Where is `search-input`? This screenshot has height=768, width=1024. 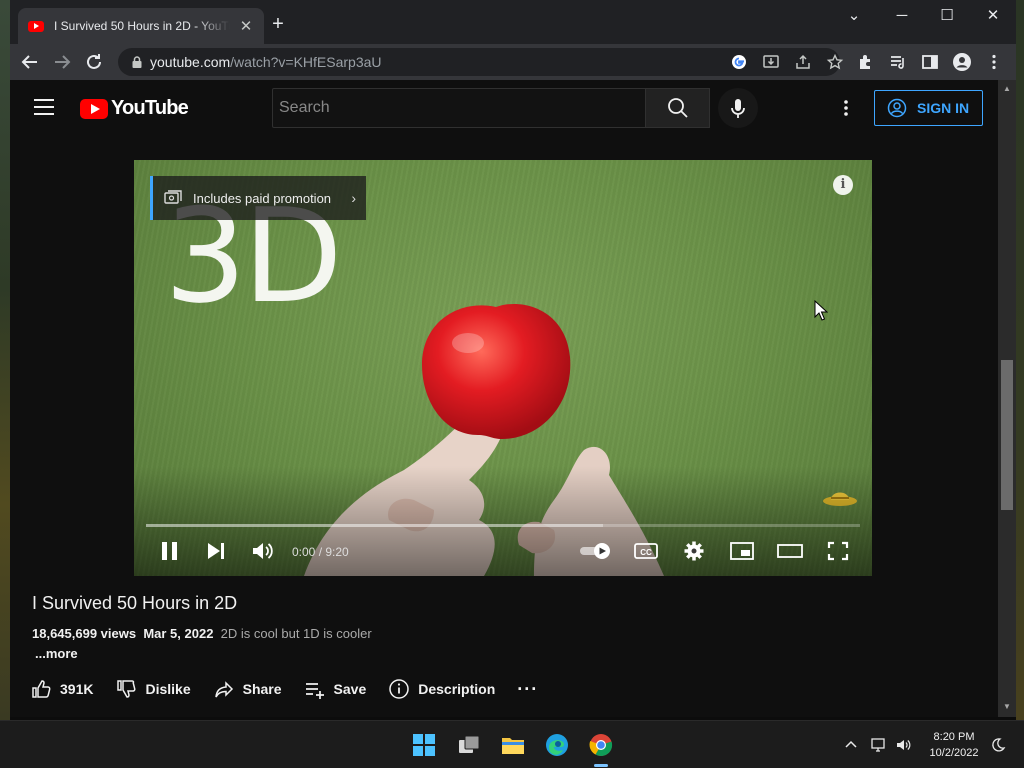
search-input is located at coordinates (459, 108).